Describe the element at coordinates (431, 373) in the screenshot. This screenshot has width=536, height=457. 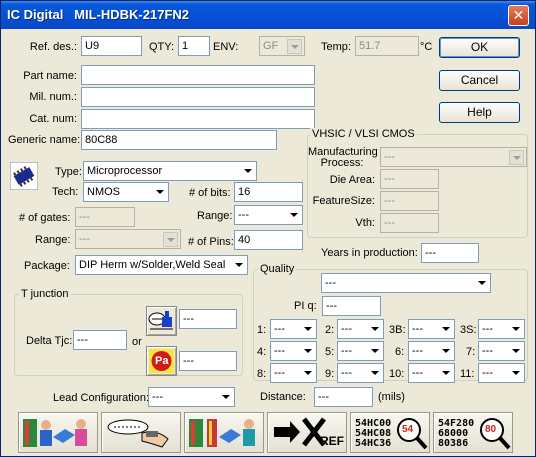
I see `quality-item-10-select: ---` at that location.